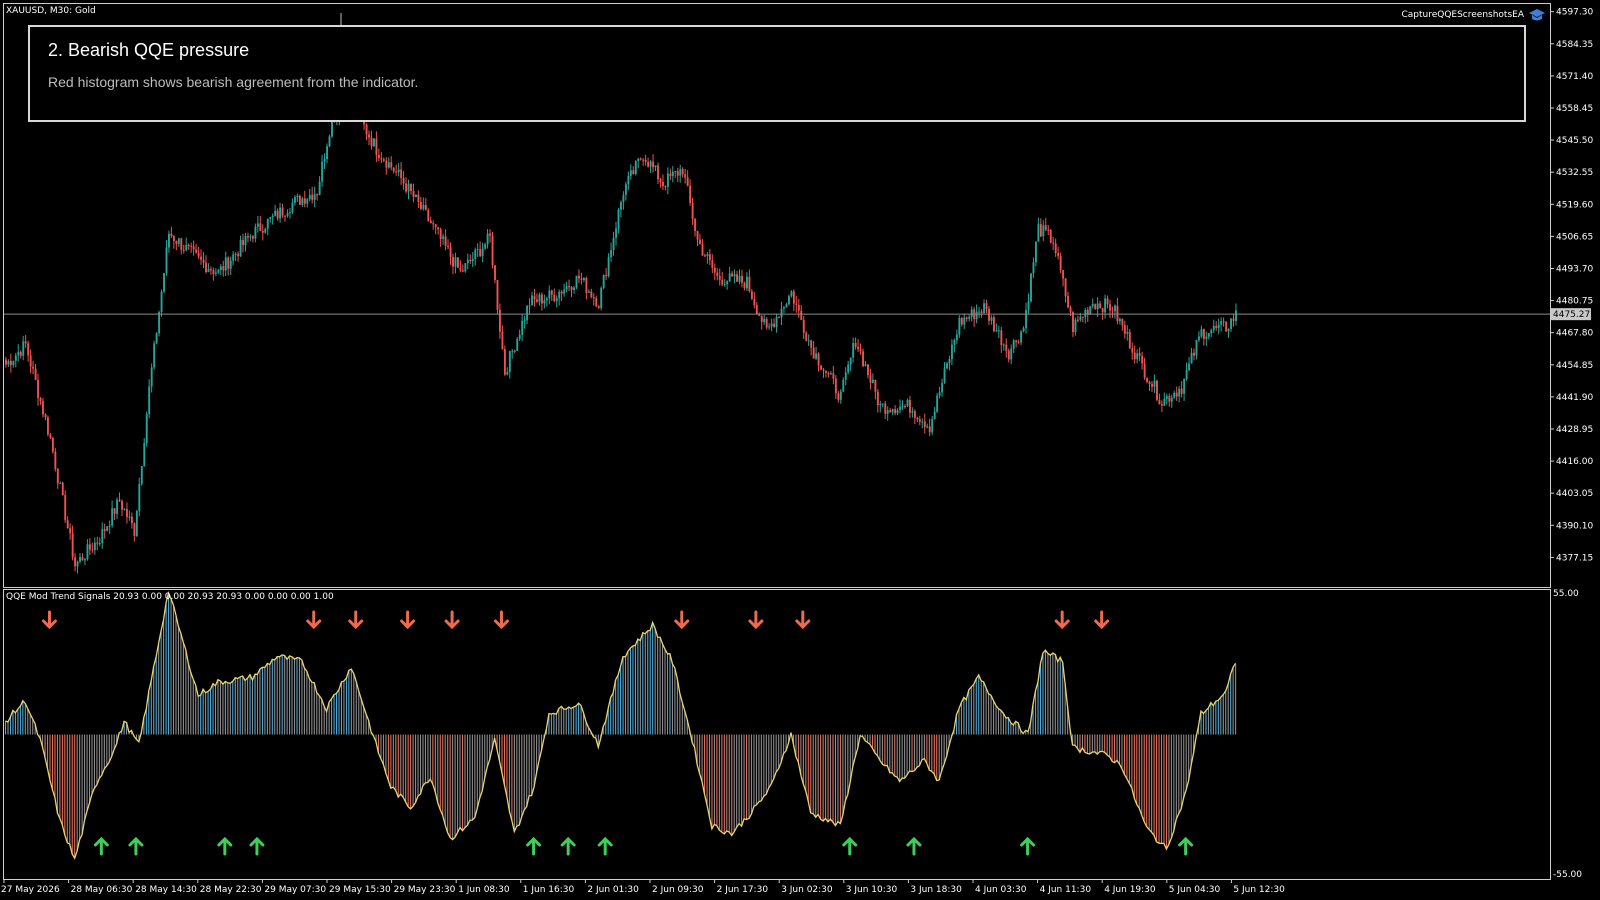  Describe the element at coordinates (425, 890) in the screenshot. I see `time-tick-label: 29 May 23:30` at that location.